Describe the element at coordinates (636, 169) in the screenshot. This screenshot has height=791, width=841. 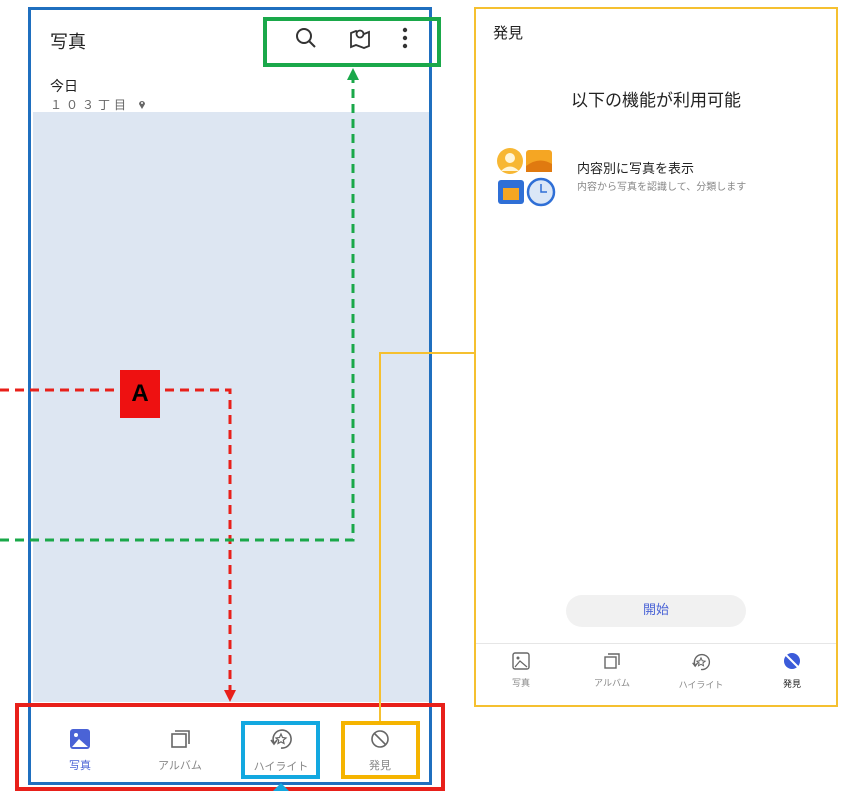
I see `feature-title: 内容別に写真を表示` at that location.